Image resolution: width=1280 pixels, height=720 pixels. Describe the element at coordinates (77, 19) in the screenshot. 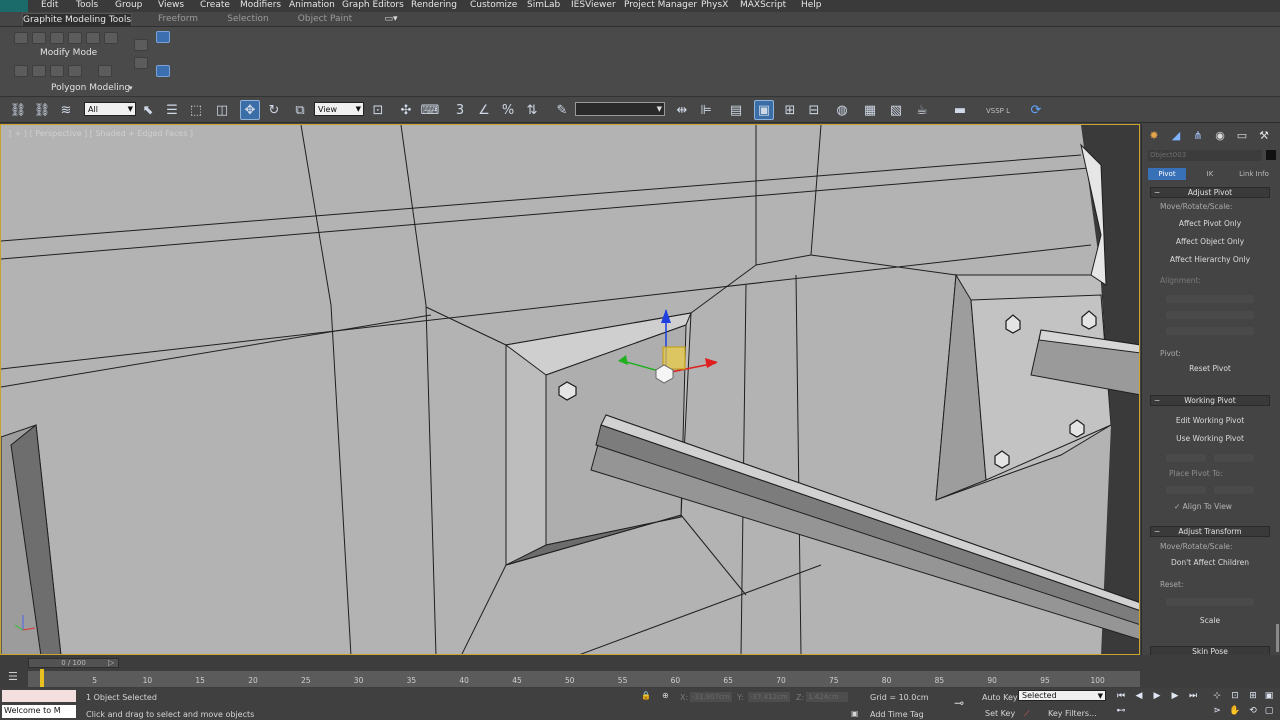

I see `tab-graphite-modeling-tools: Graphite Modeling Tools` at that location.